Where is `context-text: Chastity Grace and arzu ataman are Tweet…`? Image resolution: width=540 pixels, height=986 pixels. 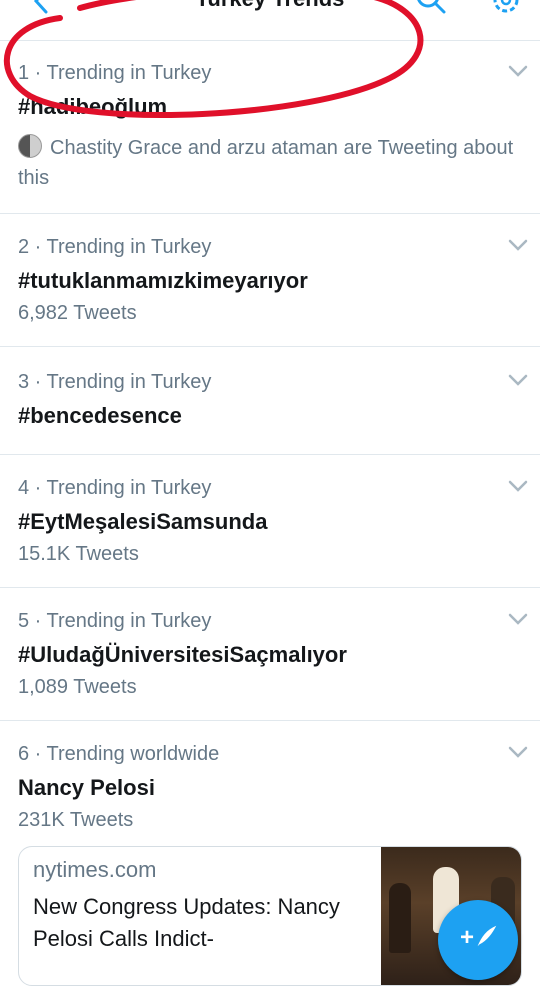 context-text: Chastity Grace and arzu ataman are Tweet… is located at coordinates (266, 163).